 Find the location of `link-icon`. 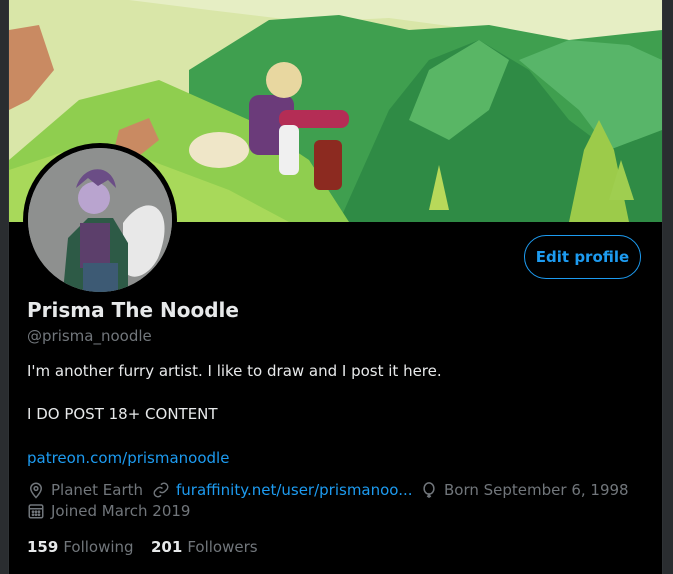

link-icon is located at coordinates (161, 490).